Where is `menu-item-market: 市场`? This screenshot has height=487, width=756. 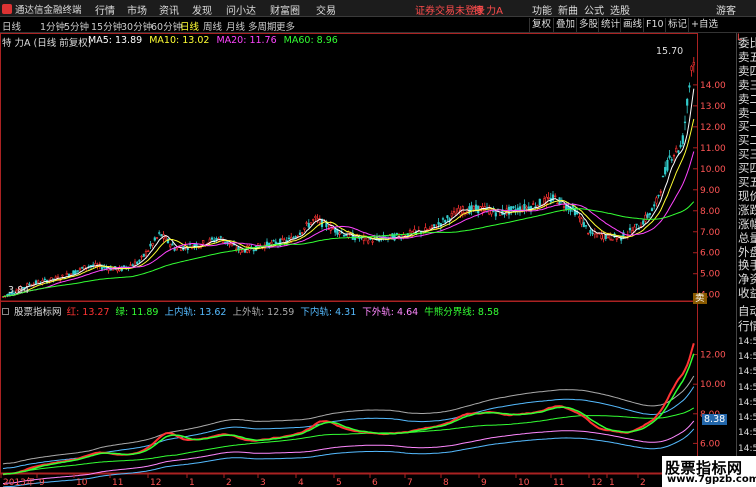
menu-item-market: 市场 is located at coordinates (137, 9).